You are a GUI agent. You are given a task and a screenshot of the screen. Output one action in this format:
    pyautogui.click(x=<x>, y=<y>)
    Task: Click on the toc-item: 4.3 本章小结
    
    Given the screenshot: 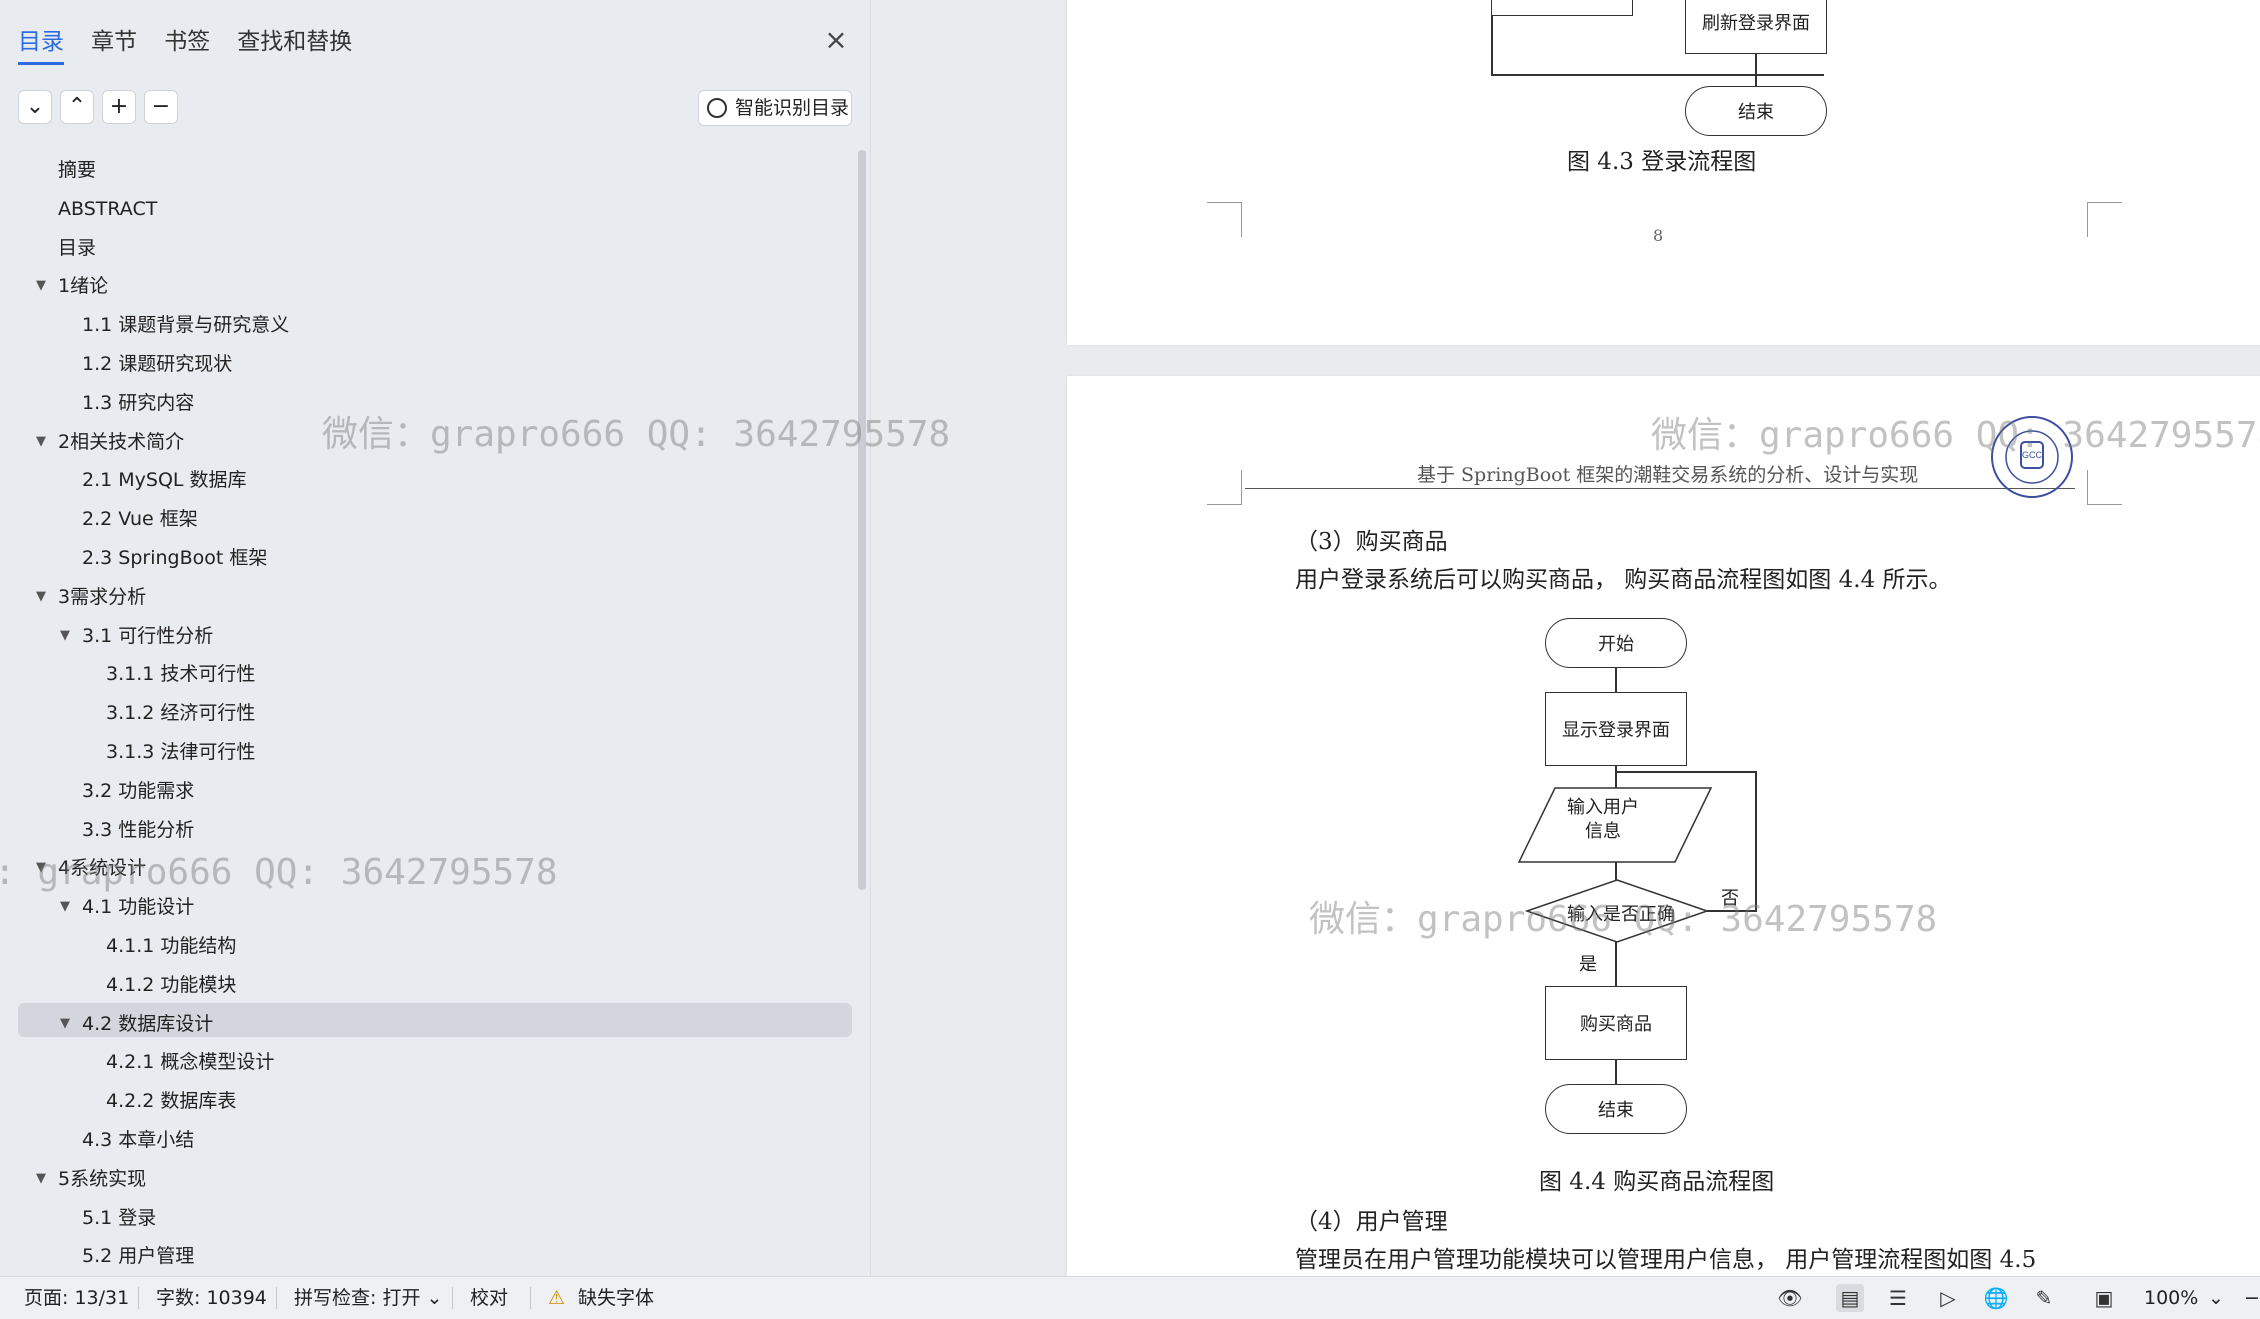 What is the action you would take?
    pyautogui.click(x=138, y=1140)
    